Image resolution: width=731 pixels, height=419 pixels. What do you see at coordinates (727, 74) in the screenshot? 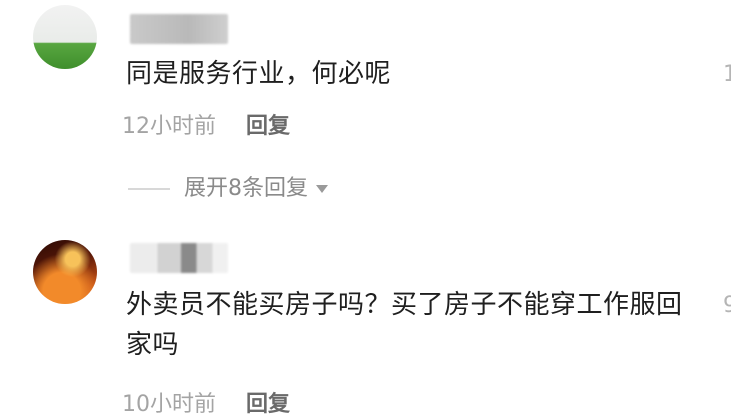
I see `like-count: 1` at bounding box center [727, 74].